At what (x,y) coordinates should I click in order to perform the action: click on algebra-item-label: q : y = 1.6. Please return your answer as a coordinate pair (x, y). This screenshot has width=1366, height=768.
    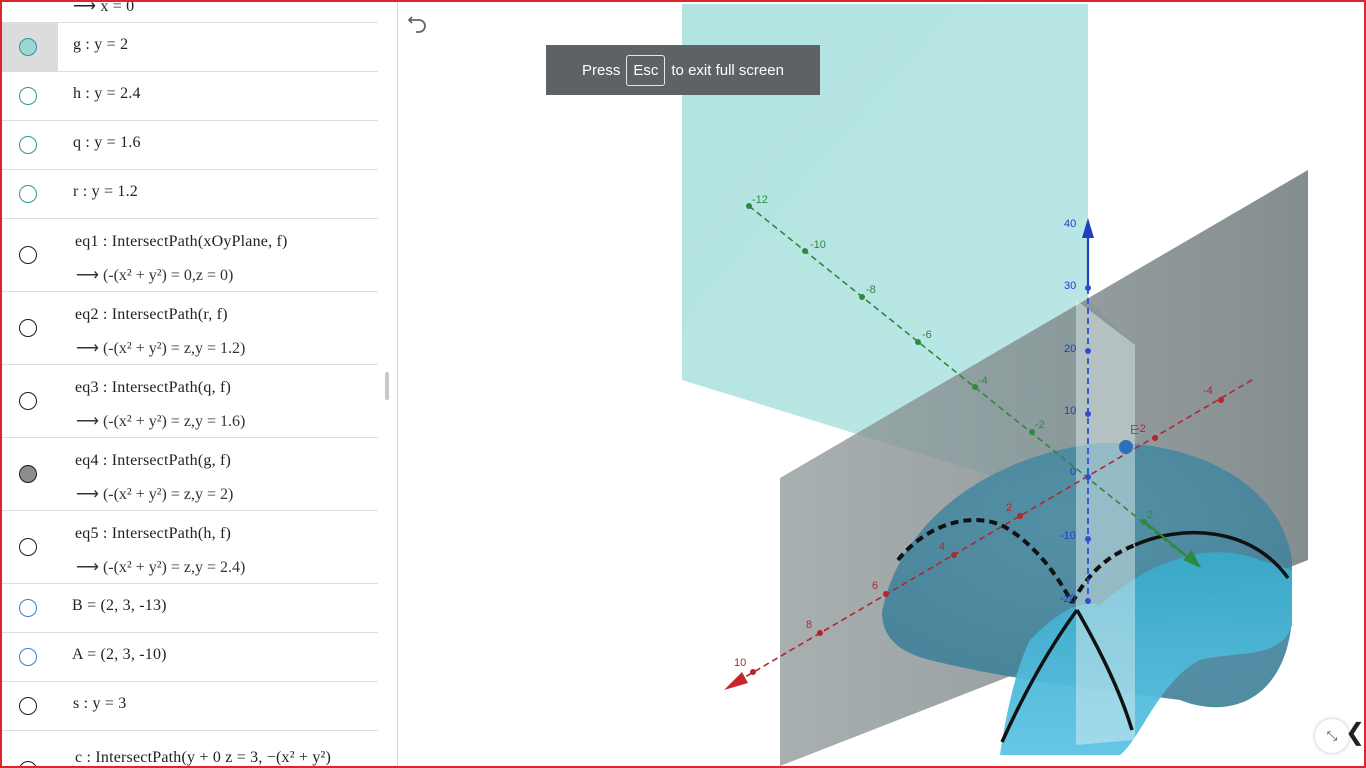
    Looking at the image, I should click on (107, 143).